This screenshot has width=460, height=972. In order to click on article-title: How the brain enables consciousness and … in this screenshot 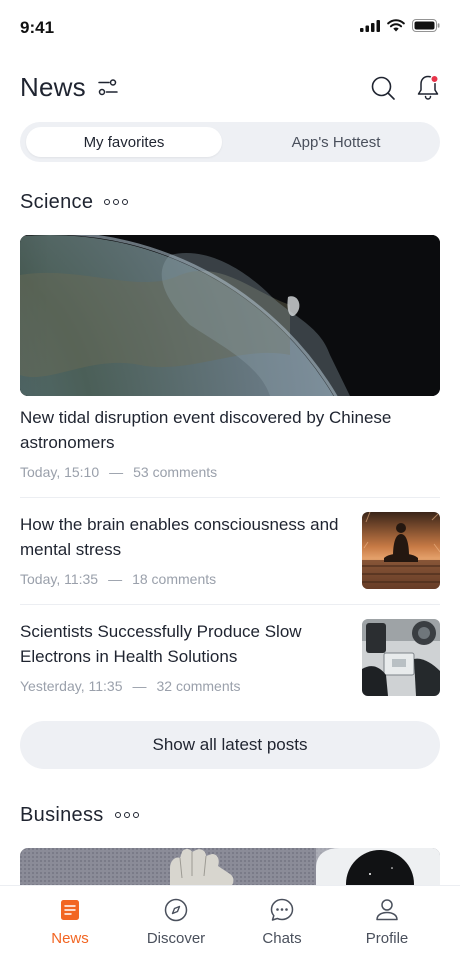, I will do `click(185, 537)`.